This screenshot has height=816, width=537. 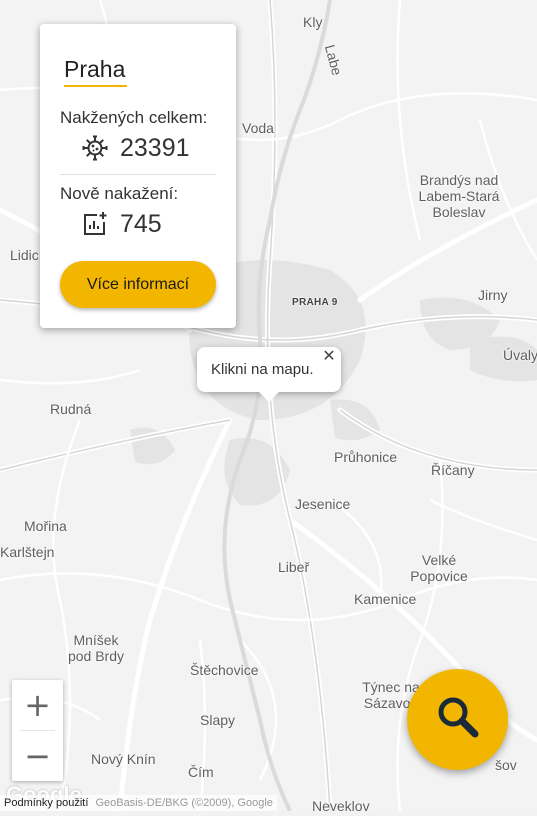 What do you see at coordinates (224, 670) in the screenshot?
I see `place-label: Štěchovice` at bounding box center [224, 670].